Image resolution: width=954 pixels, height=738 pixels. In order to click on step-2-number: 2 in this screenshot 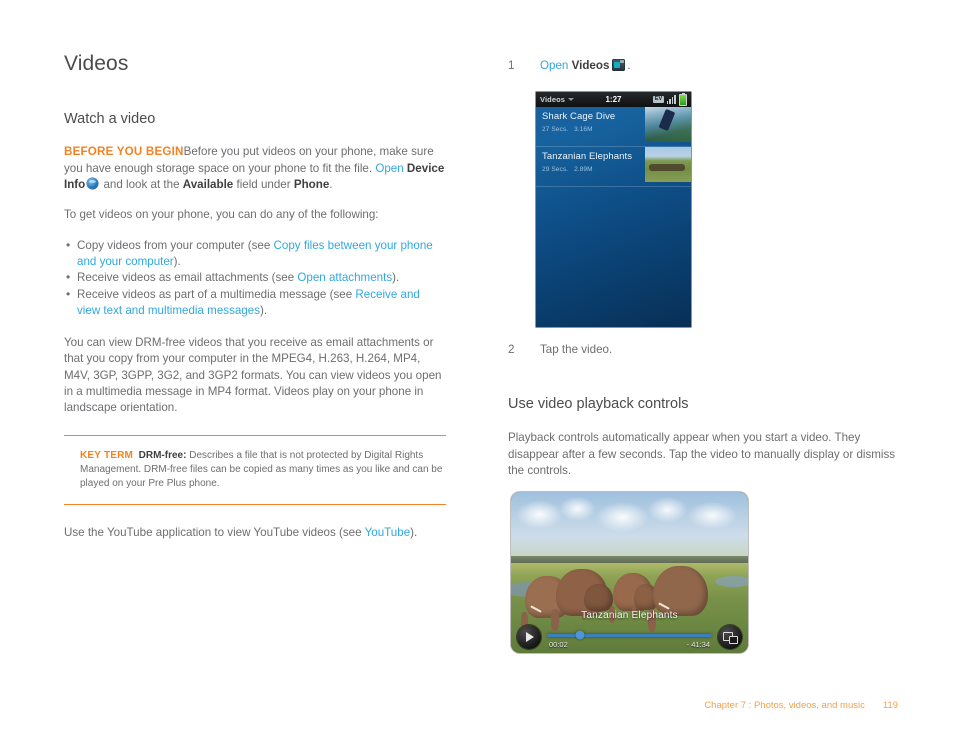, I will do `click(511, 349)`.